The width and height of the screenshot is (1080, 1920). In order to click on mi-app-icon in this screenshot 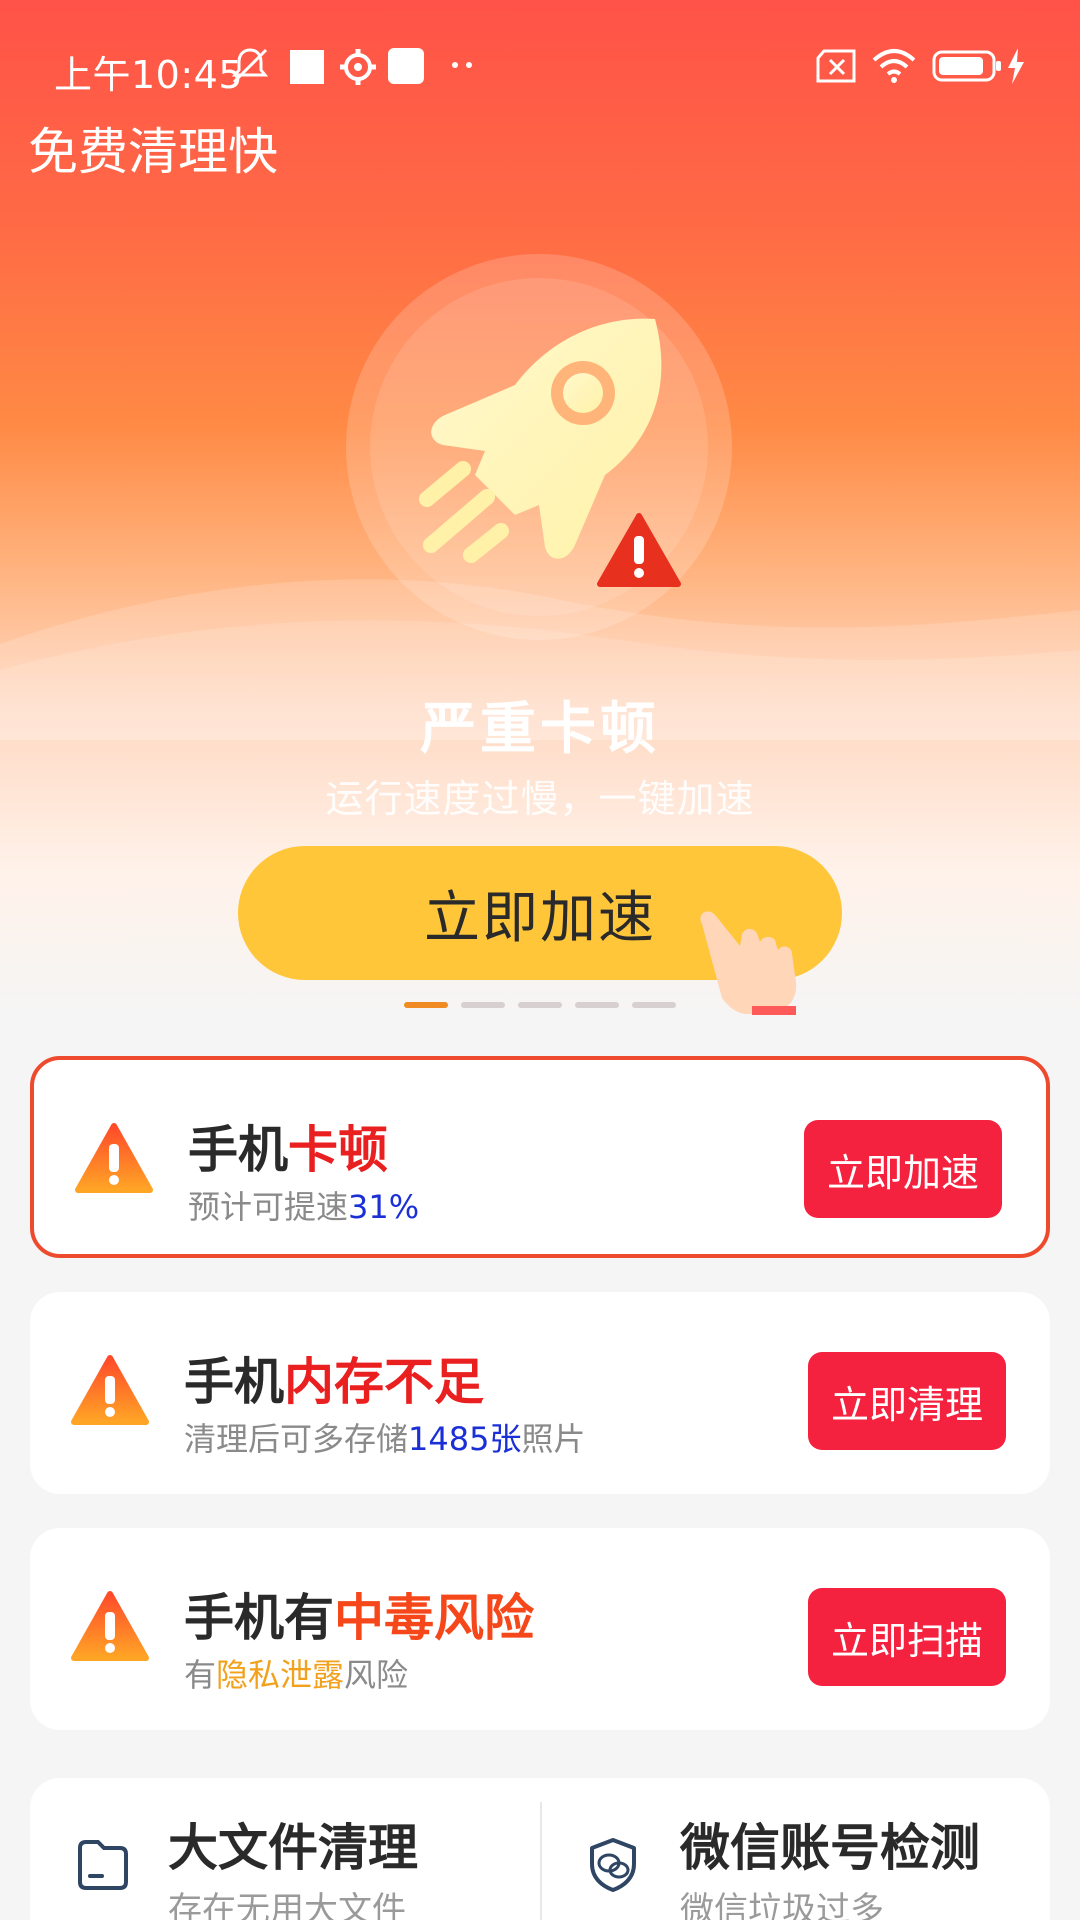, I will do `click(406, 66)`.